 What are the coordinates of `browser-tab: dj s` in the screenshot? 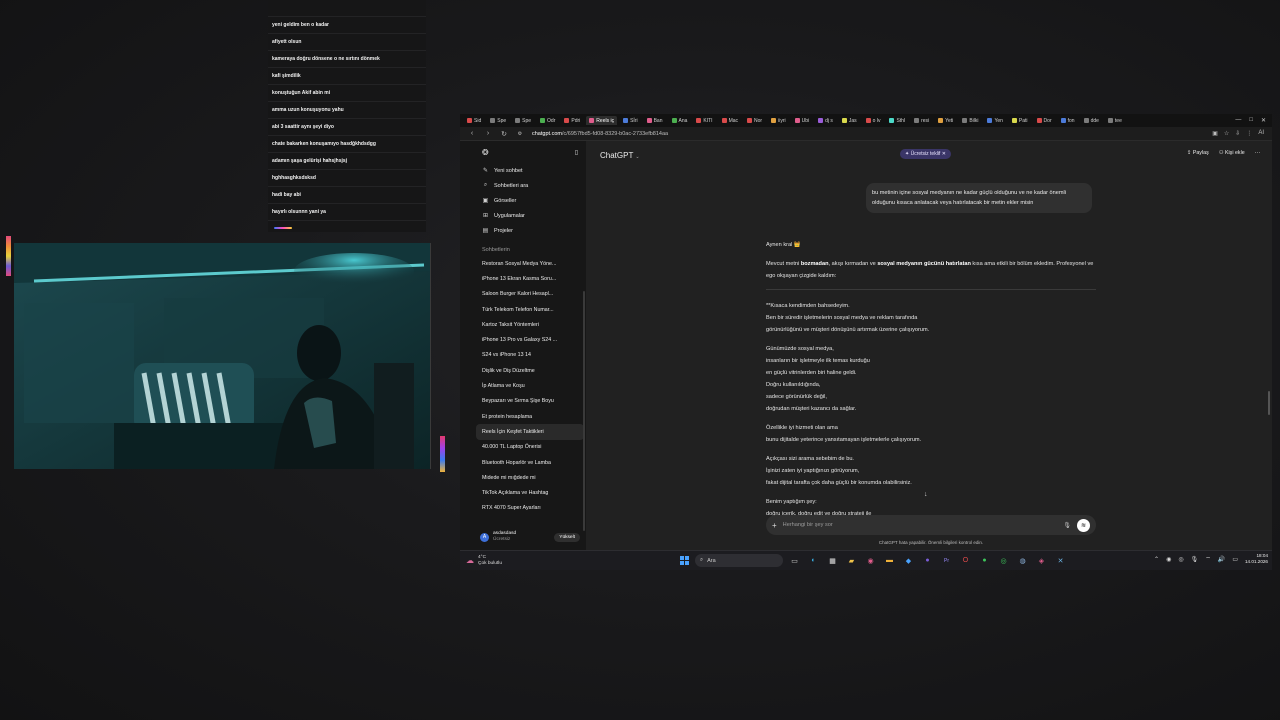 It's located at (825, 120).